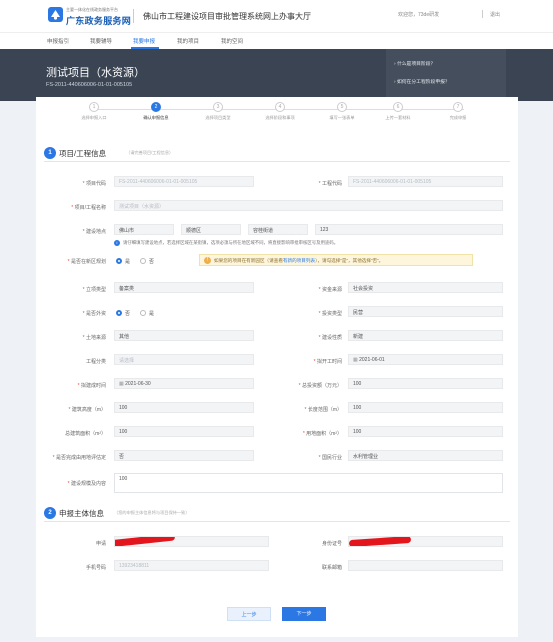  Describe the element at coordinates (307, 433) in the screenshot. I see `land-area-label: 用地面积（m²）` at that location.